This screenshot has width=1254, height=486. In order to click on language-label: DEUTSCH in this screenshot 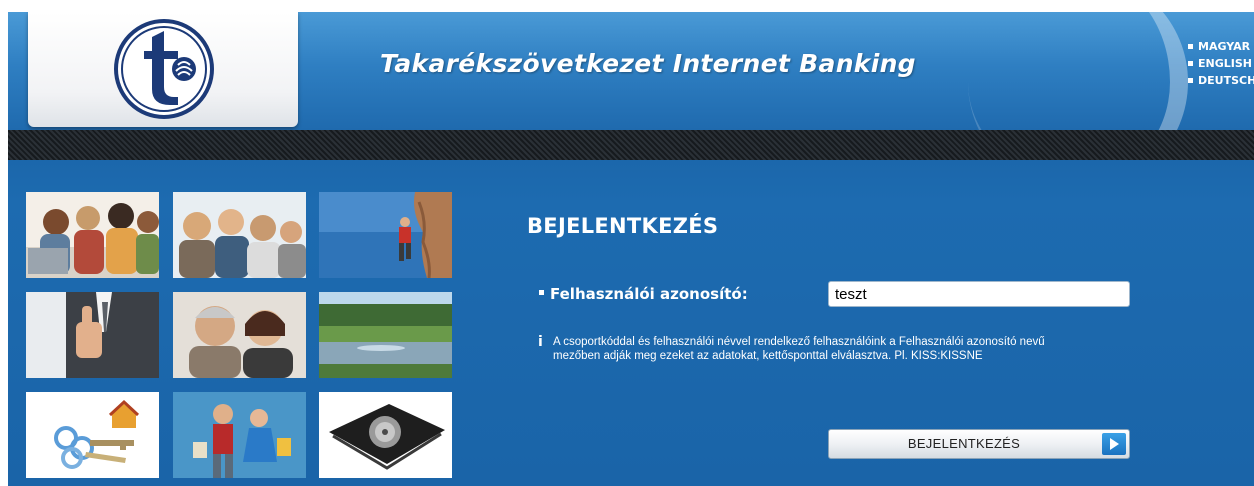, I will do `click(1226, 80)`.